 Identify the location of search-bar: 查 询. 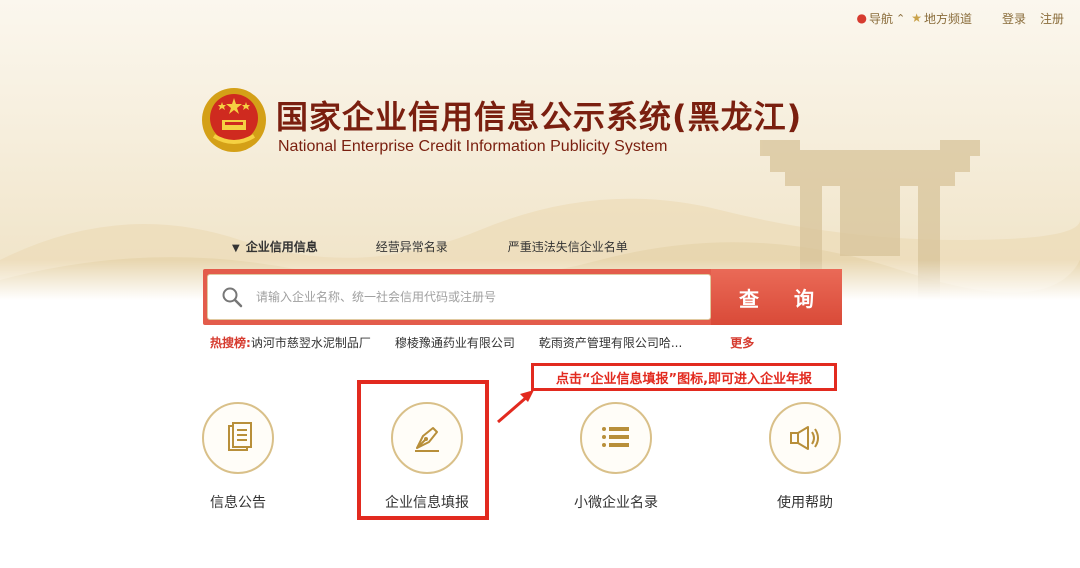
(522, 297).